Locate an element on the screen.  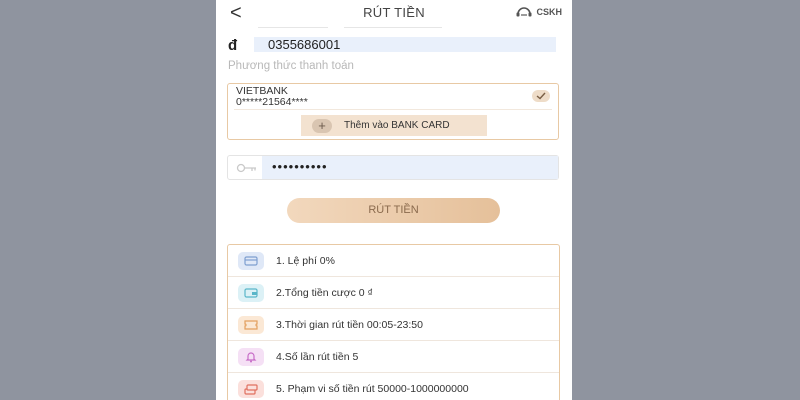
support-button: CSKH is located at coordinates (538, 12).